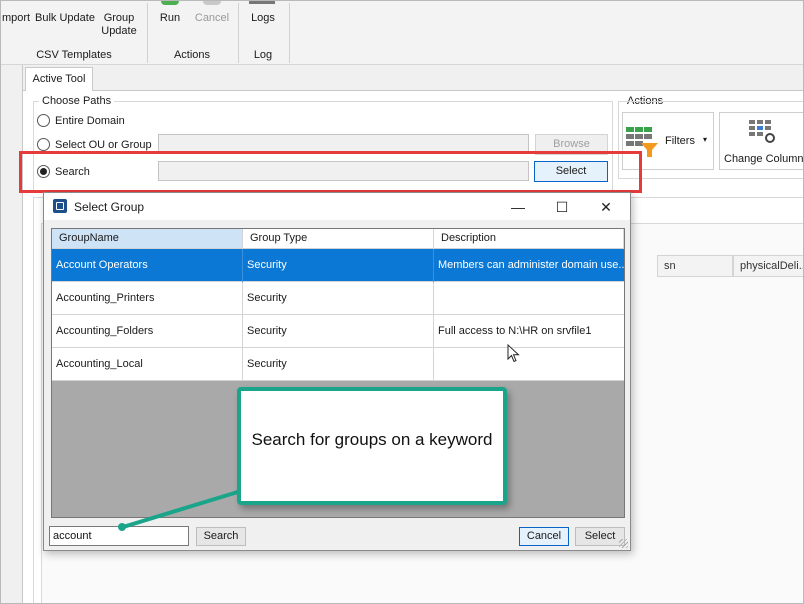 This screenshot has height=604, width=804. Describe the element at coordinates (192, 55) in the screenshot. I see `actions-group-label: Actions` at that location.